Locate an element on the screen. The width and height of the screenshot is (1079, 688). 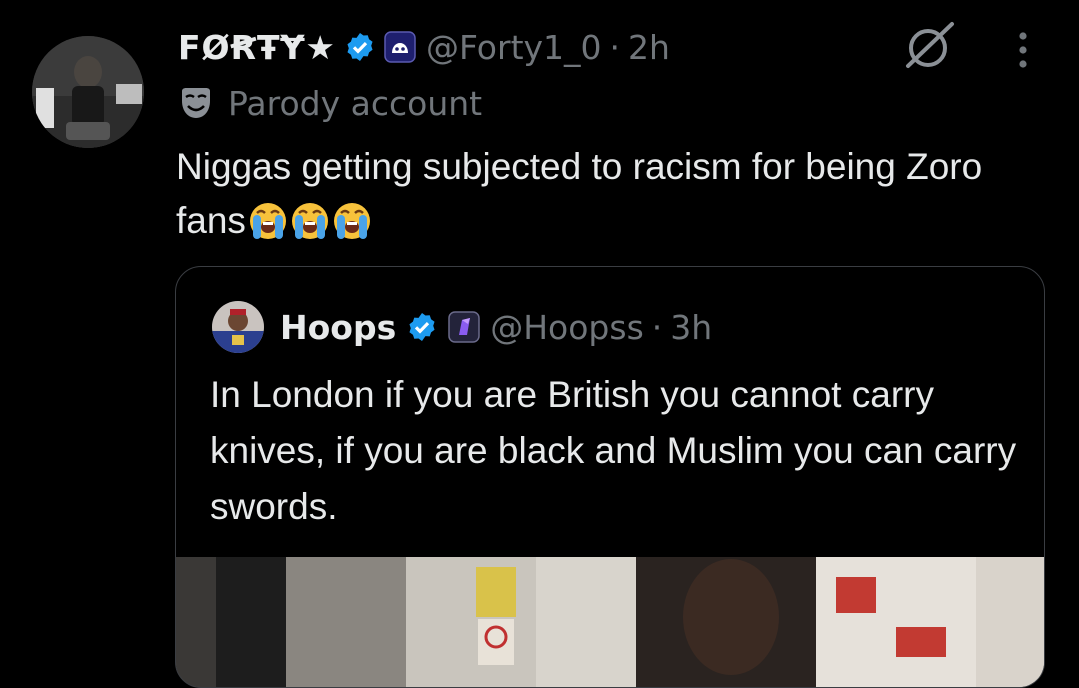
theater-mask-icon is located at coordinates (196, 103).